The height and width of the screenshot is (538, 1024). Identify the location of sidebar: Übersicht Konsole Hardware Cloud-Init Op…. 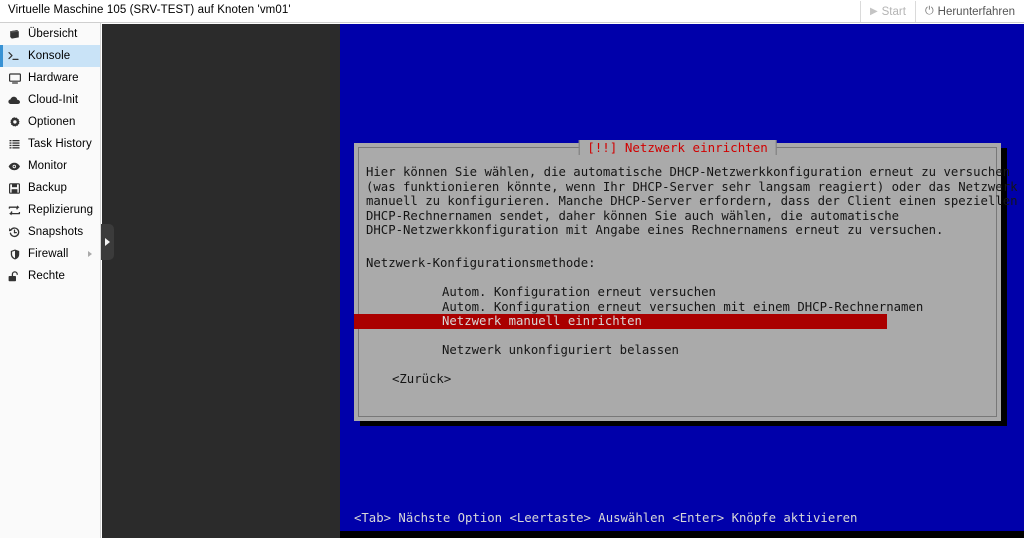
(50, 280).